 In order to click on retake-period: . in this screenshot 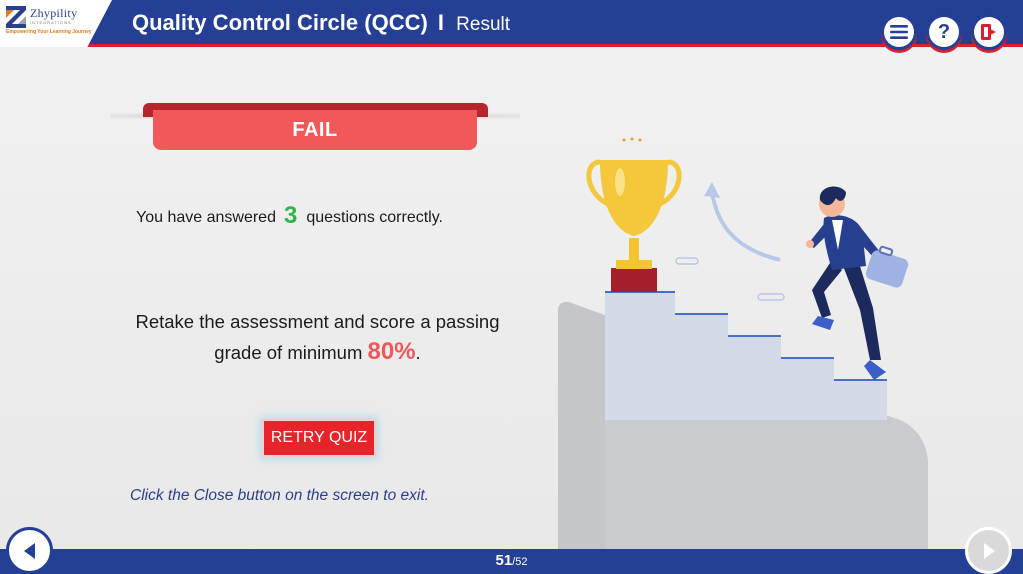, I will do `click(418, 352)`.